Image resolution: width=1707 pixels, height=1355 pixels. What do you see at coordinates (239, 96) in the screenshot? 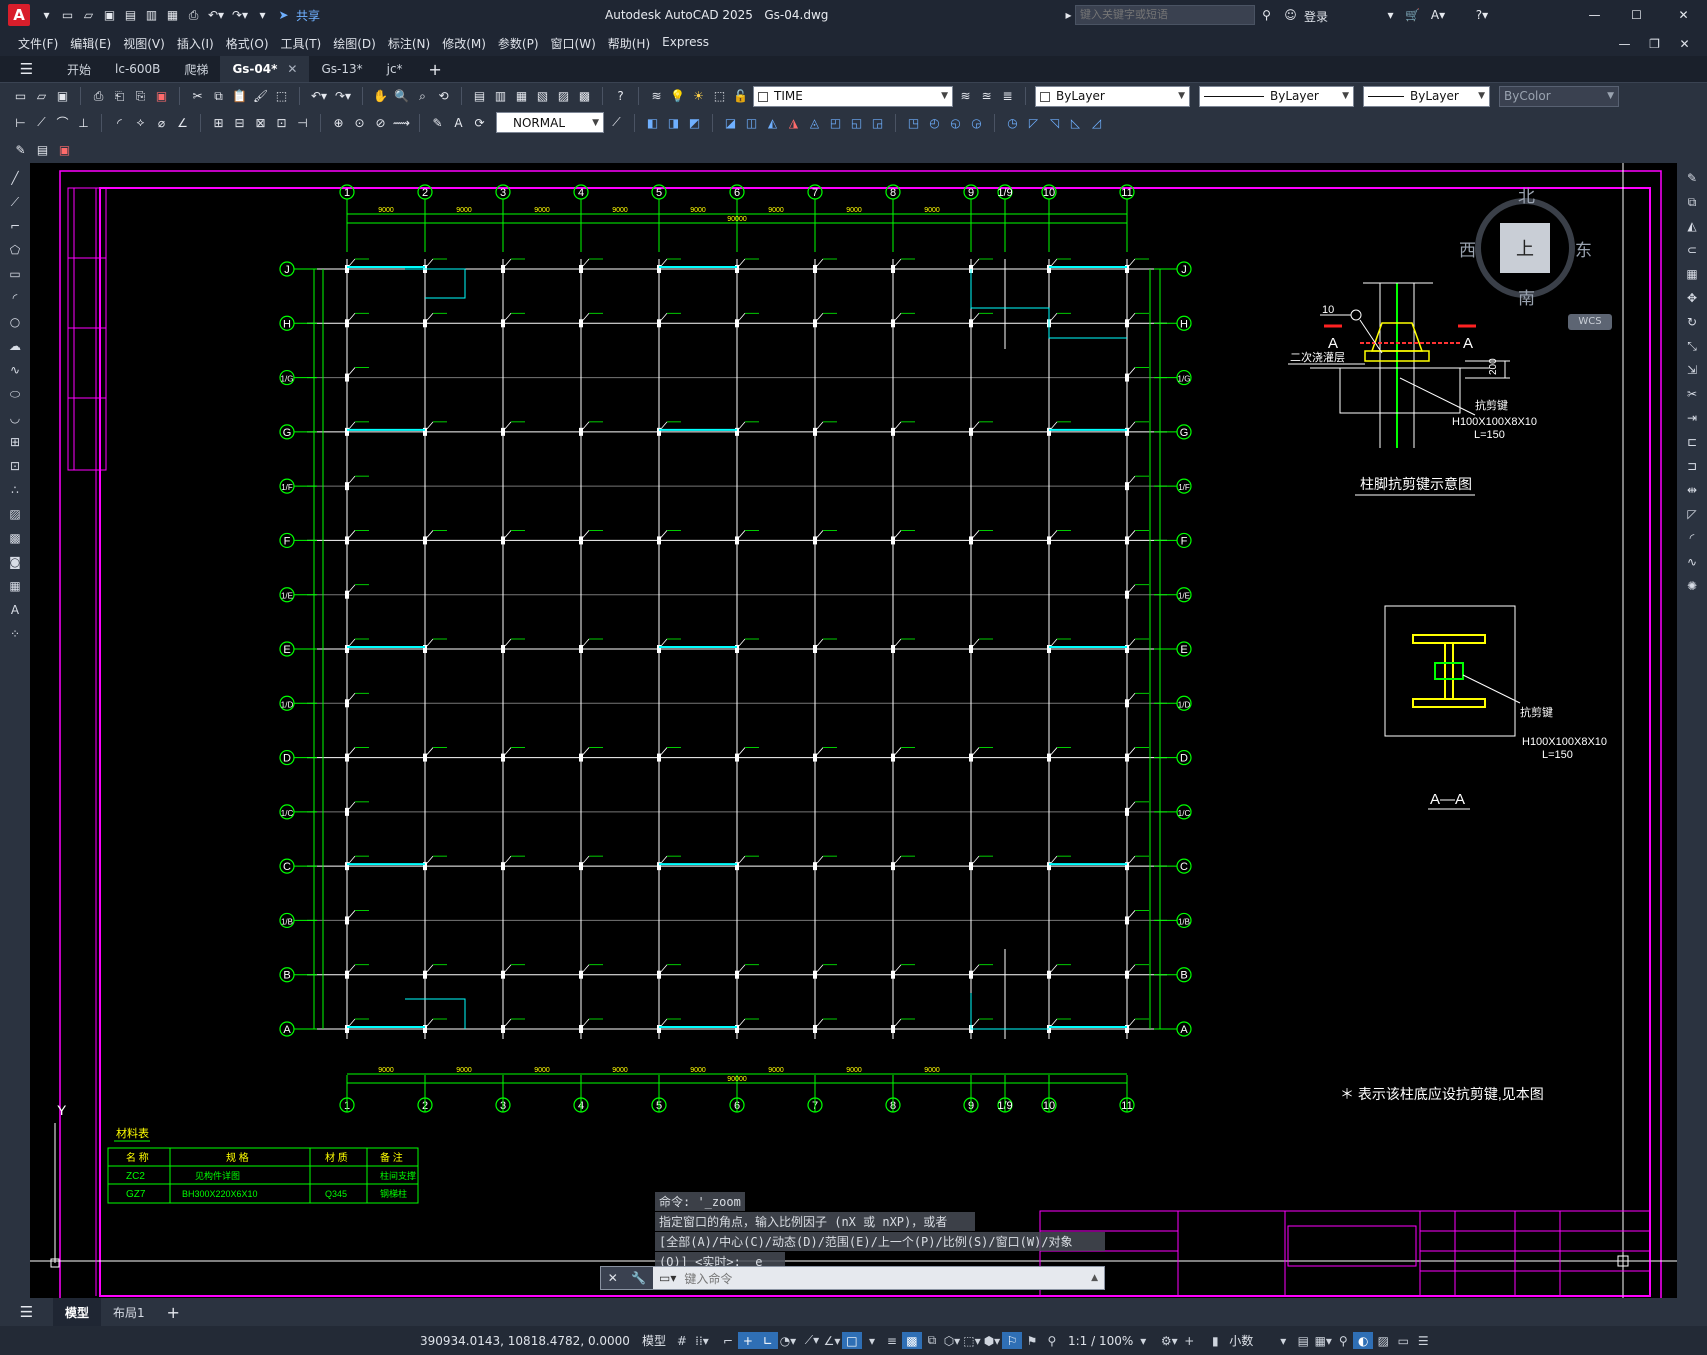
I see `paste-icon: 📋` at bounding box center [239, 96].